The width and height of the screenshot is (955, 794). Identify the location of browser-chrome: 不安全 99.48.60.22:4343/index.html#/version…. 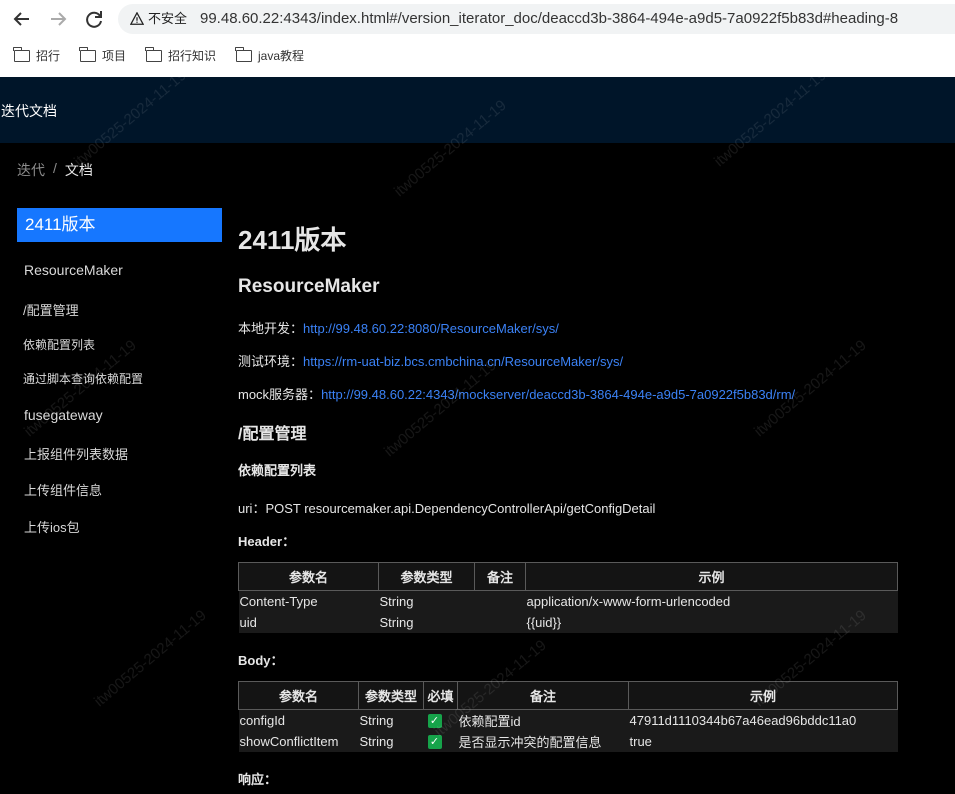
(477, 38).